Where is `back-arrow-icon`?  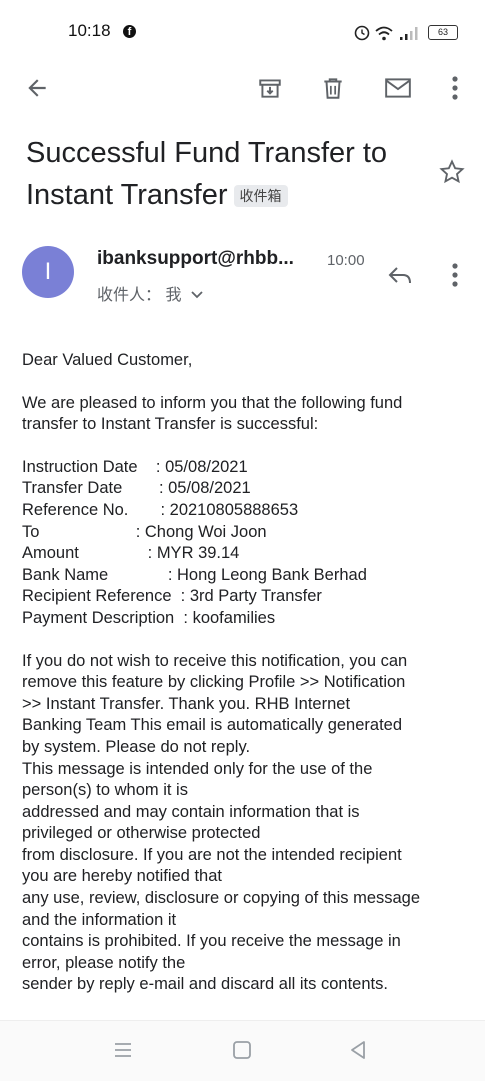 back-arrow-icon is located at coordinates (37, 88).